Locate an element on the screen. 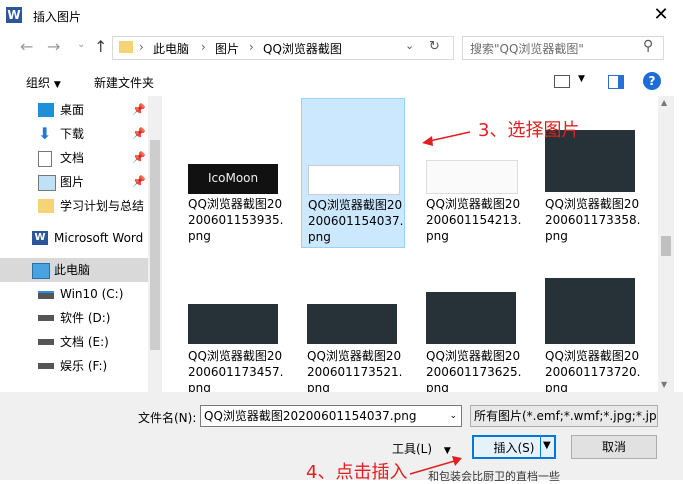  background-document-text: 和包装会比厨卫的直档一些 is located at coordinates (494, 476).